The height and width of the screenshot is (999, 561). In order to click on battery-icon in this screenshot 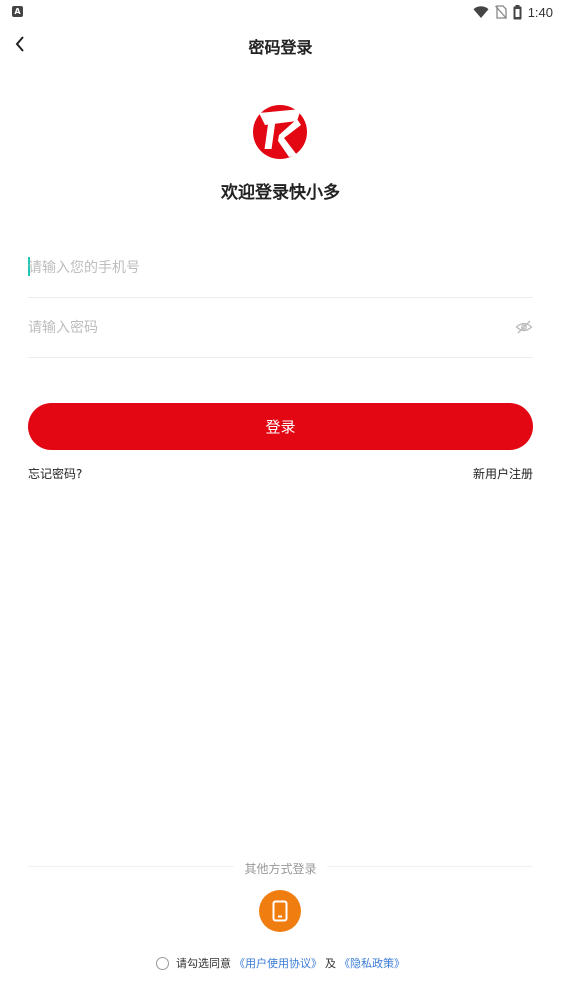, I will do `click(517, 11)`.